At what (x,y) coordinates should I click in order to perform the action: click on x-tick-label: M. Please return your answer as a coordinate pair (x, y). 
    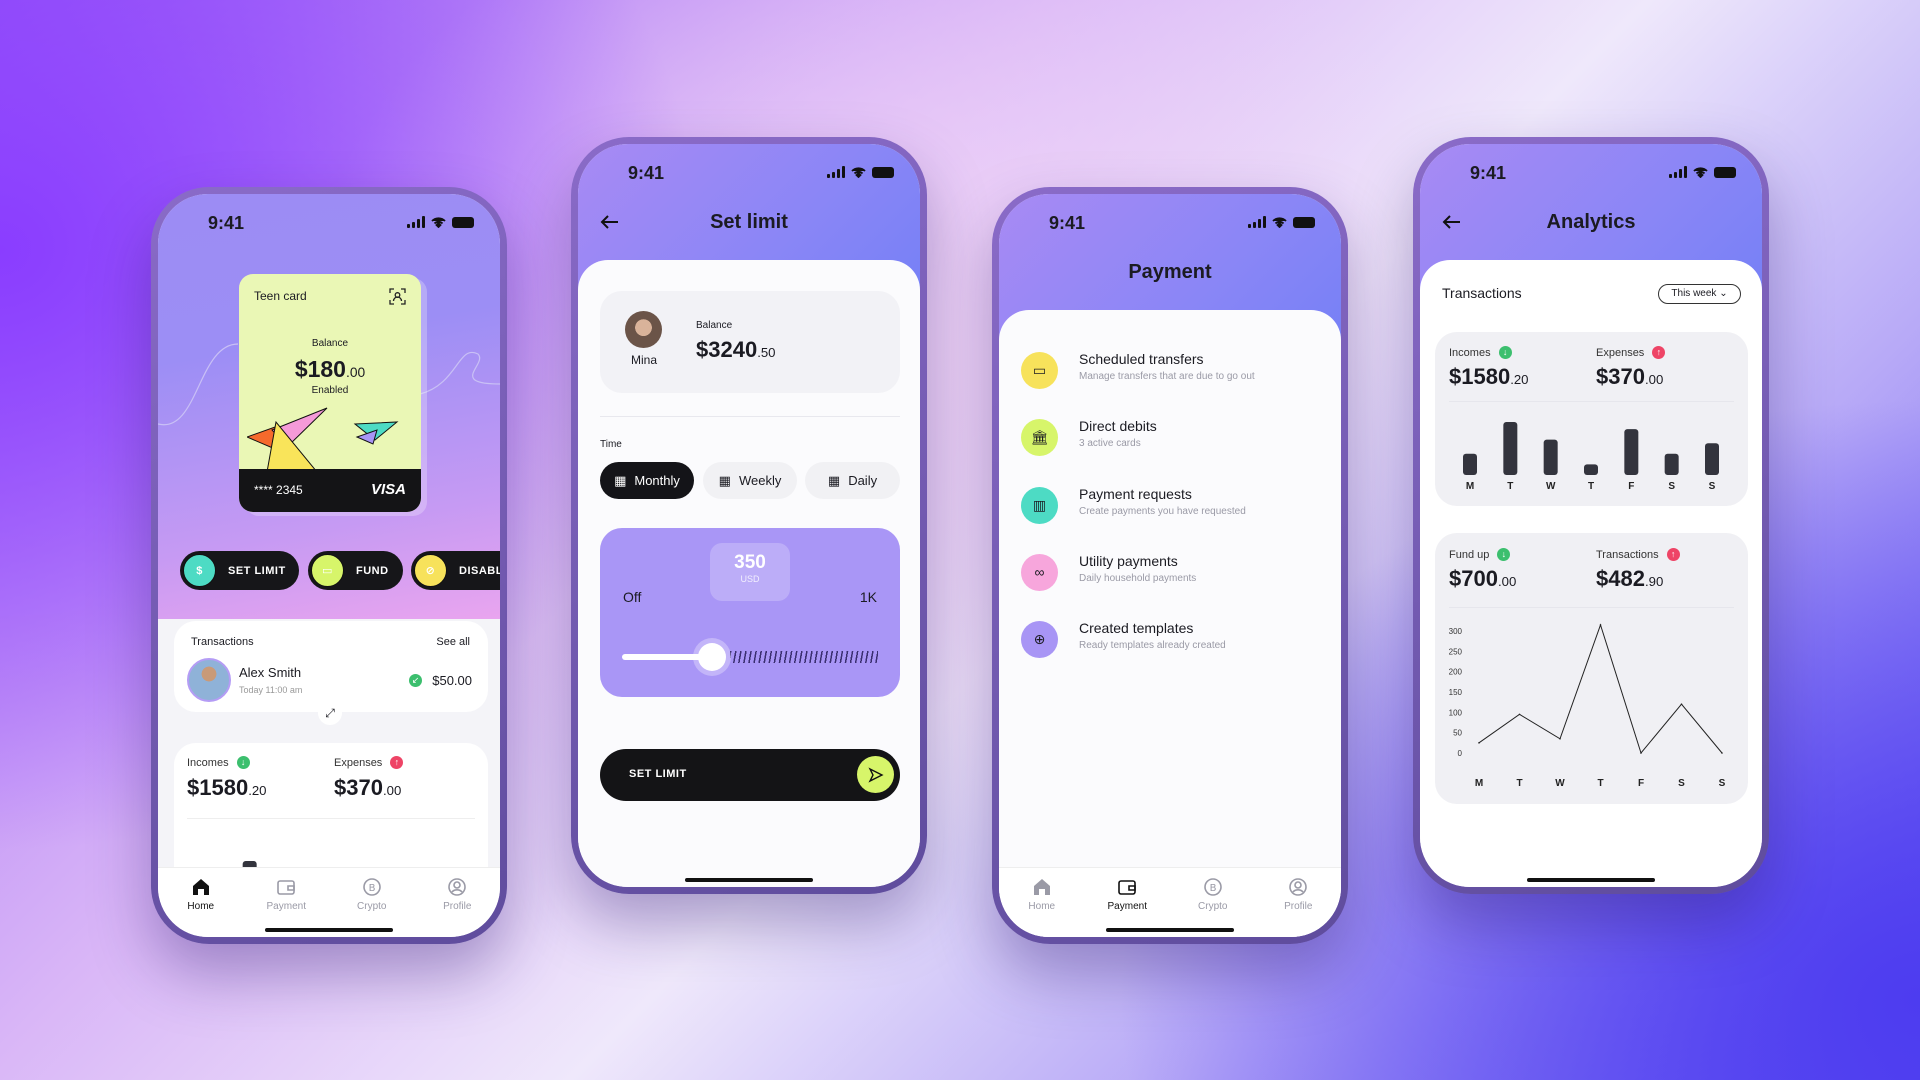
    Looking at the image, I should click on (1479, 783).